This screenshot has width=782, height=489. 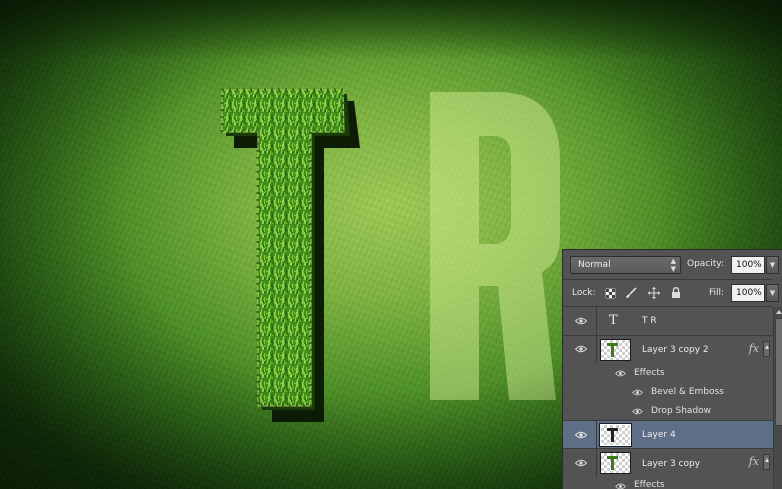 I want to click on fill-field: 100%, so click(x=748, y=293).